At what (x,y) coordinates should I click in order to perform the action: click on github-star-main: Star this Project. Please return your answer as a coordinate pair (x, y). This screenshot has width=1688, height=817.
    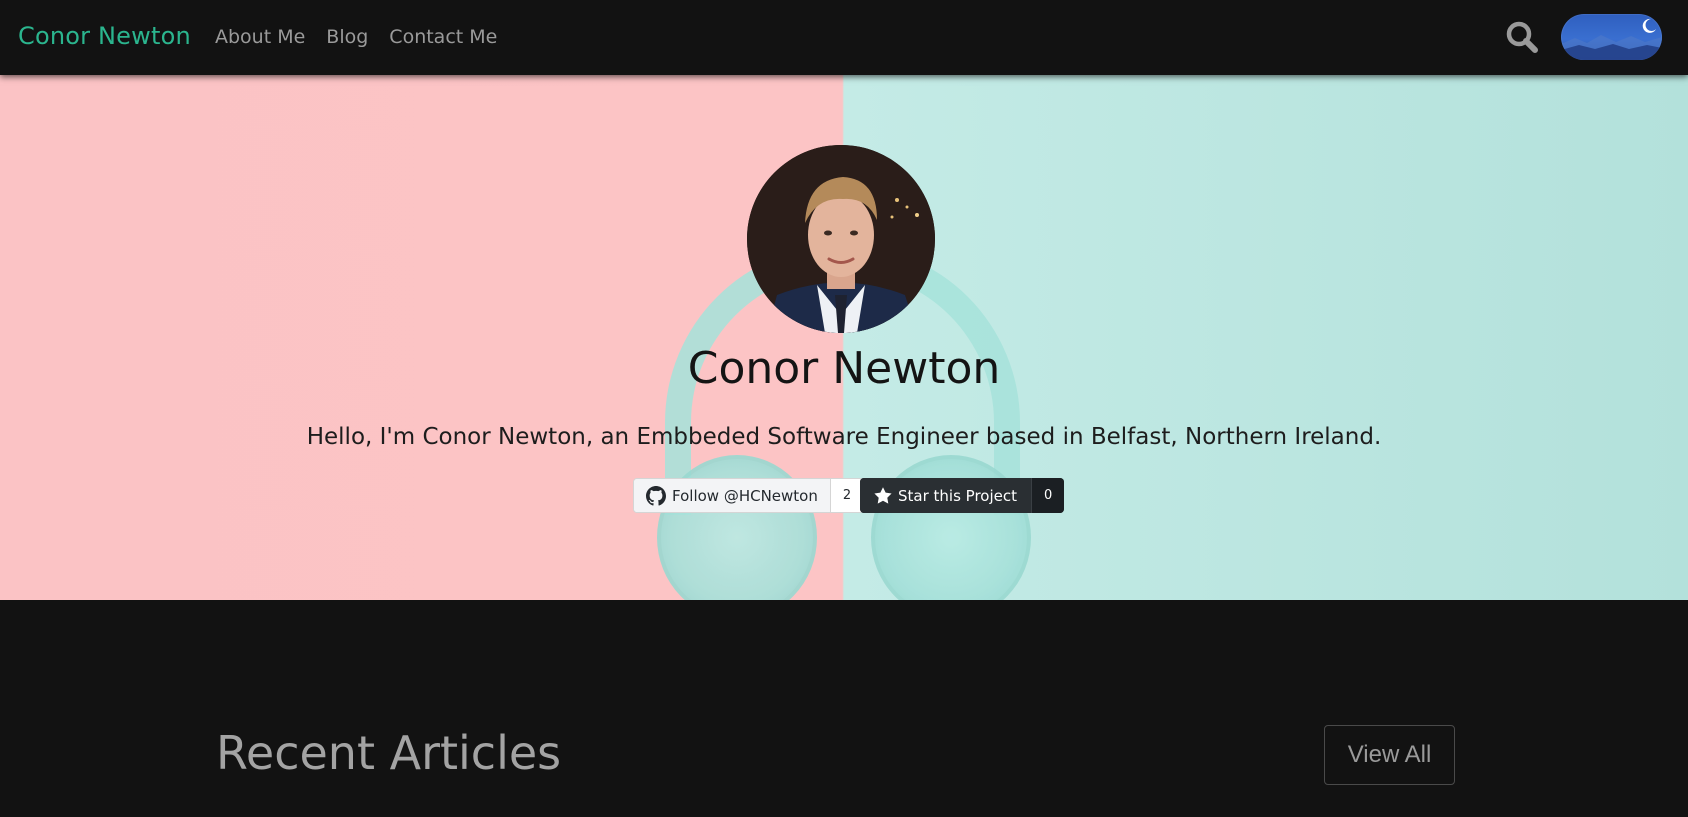
    Looking at the image, I should click on (945, 495).